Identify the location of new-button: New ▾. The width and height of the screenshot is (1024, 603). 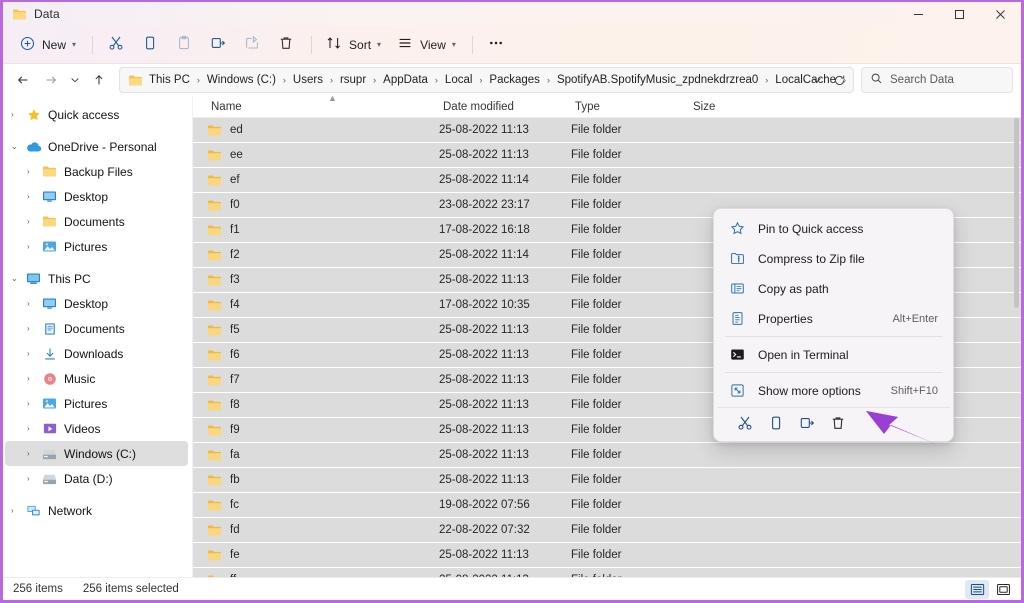
(48, 45).